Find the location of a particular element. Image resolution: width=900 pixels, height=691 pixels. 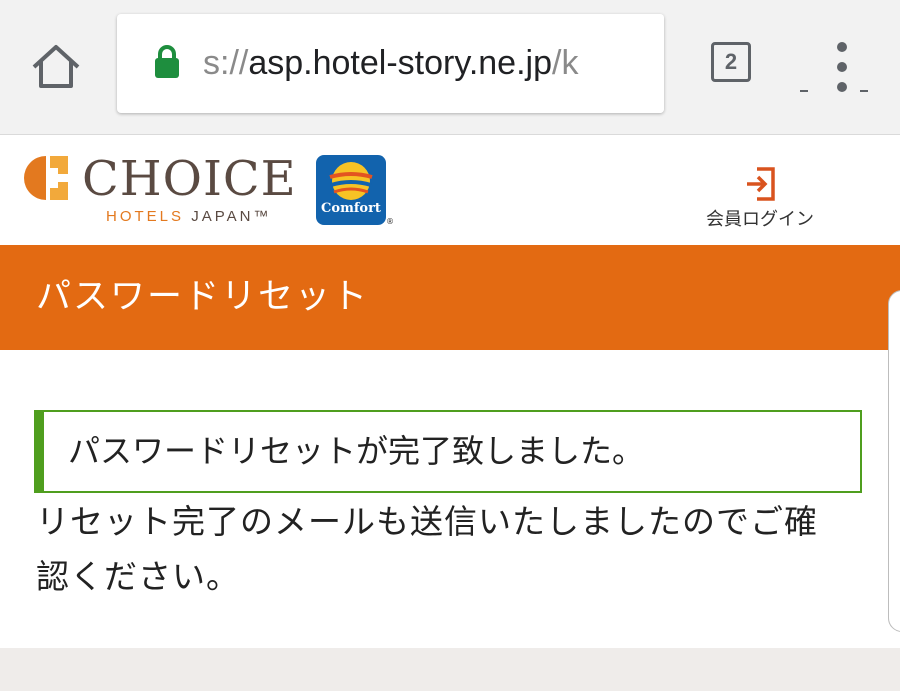

overflow-menu-button is located at coordinates (842, 67).